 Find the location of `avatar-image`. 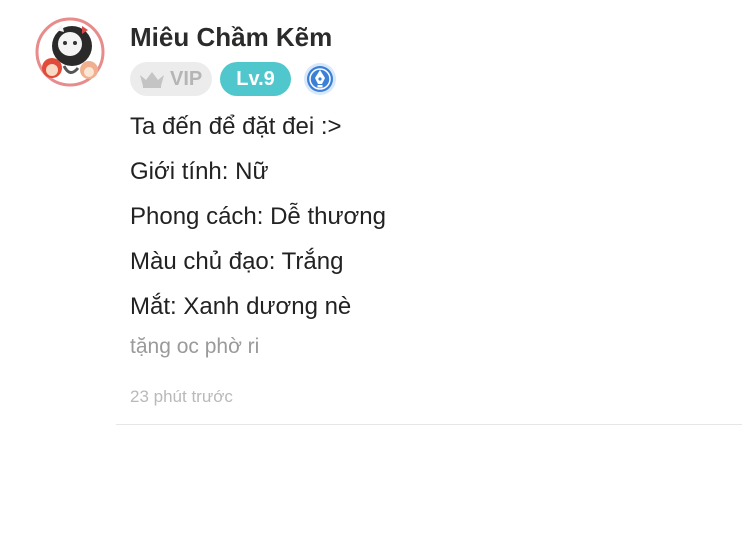

avatar-image is located at coordinates (70, 52).